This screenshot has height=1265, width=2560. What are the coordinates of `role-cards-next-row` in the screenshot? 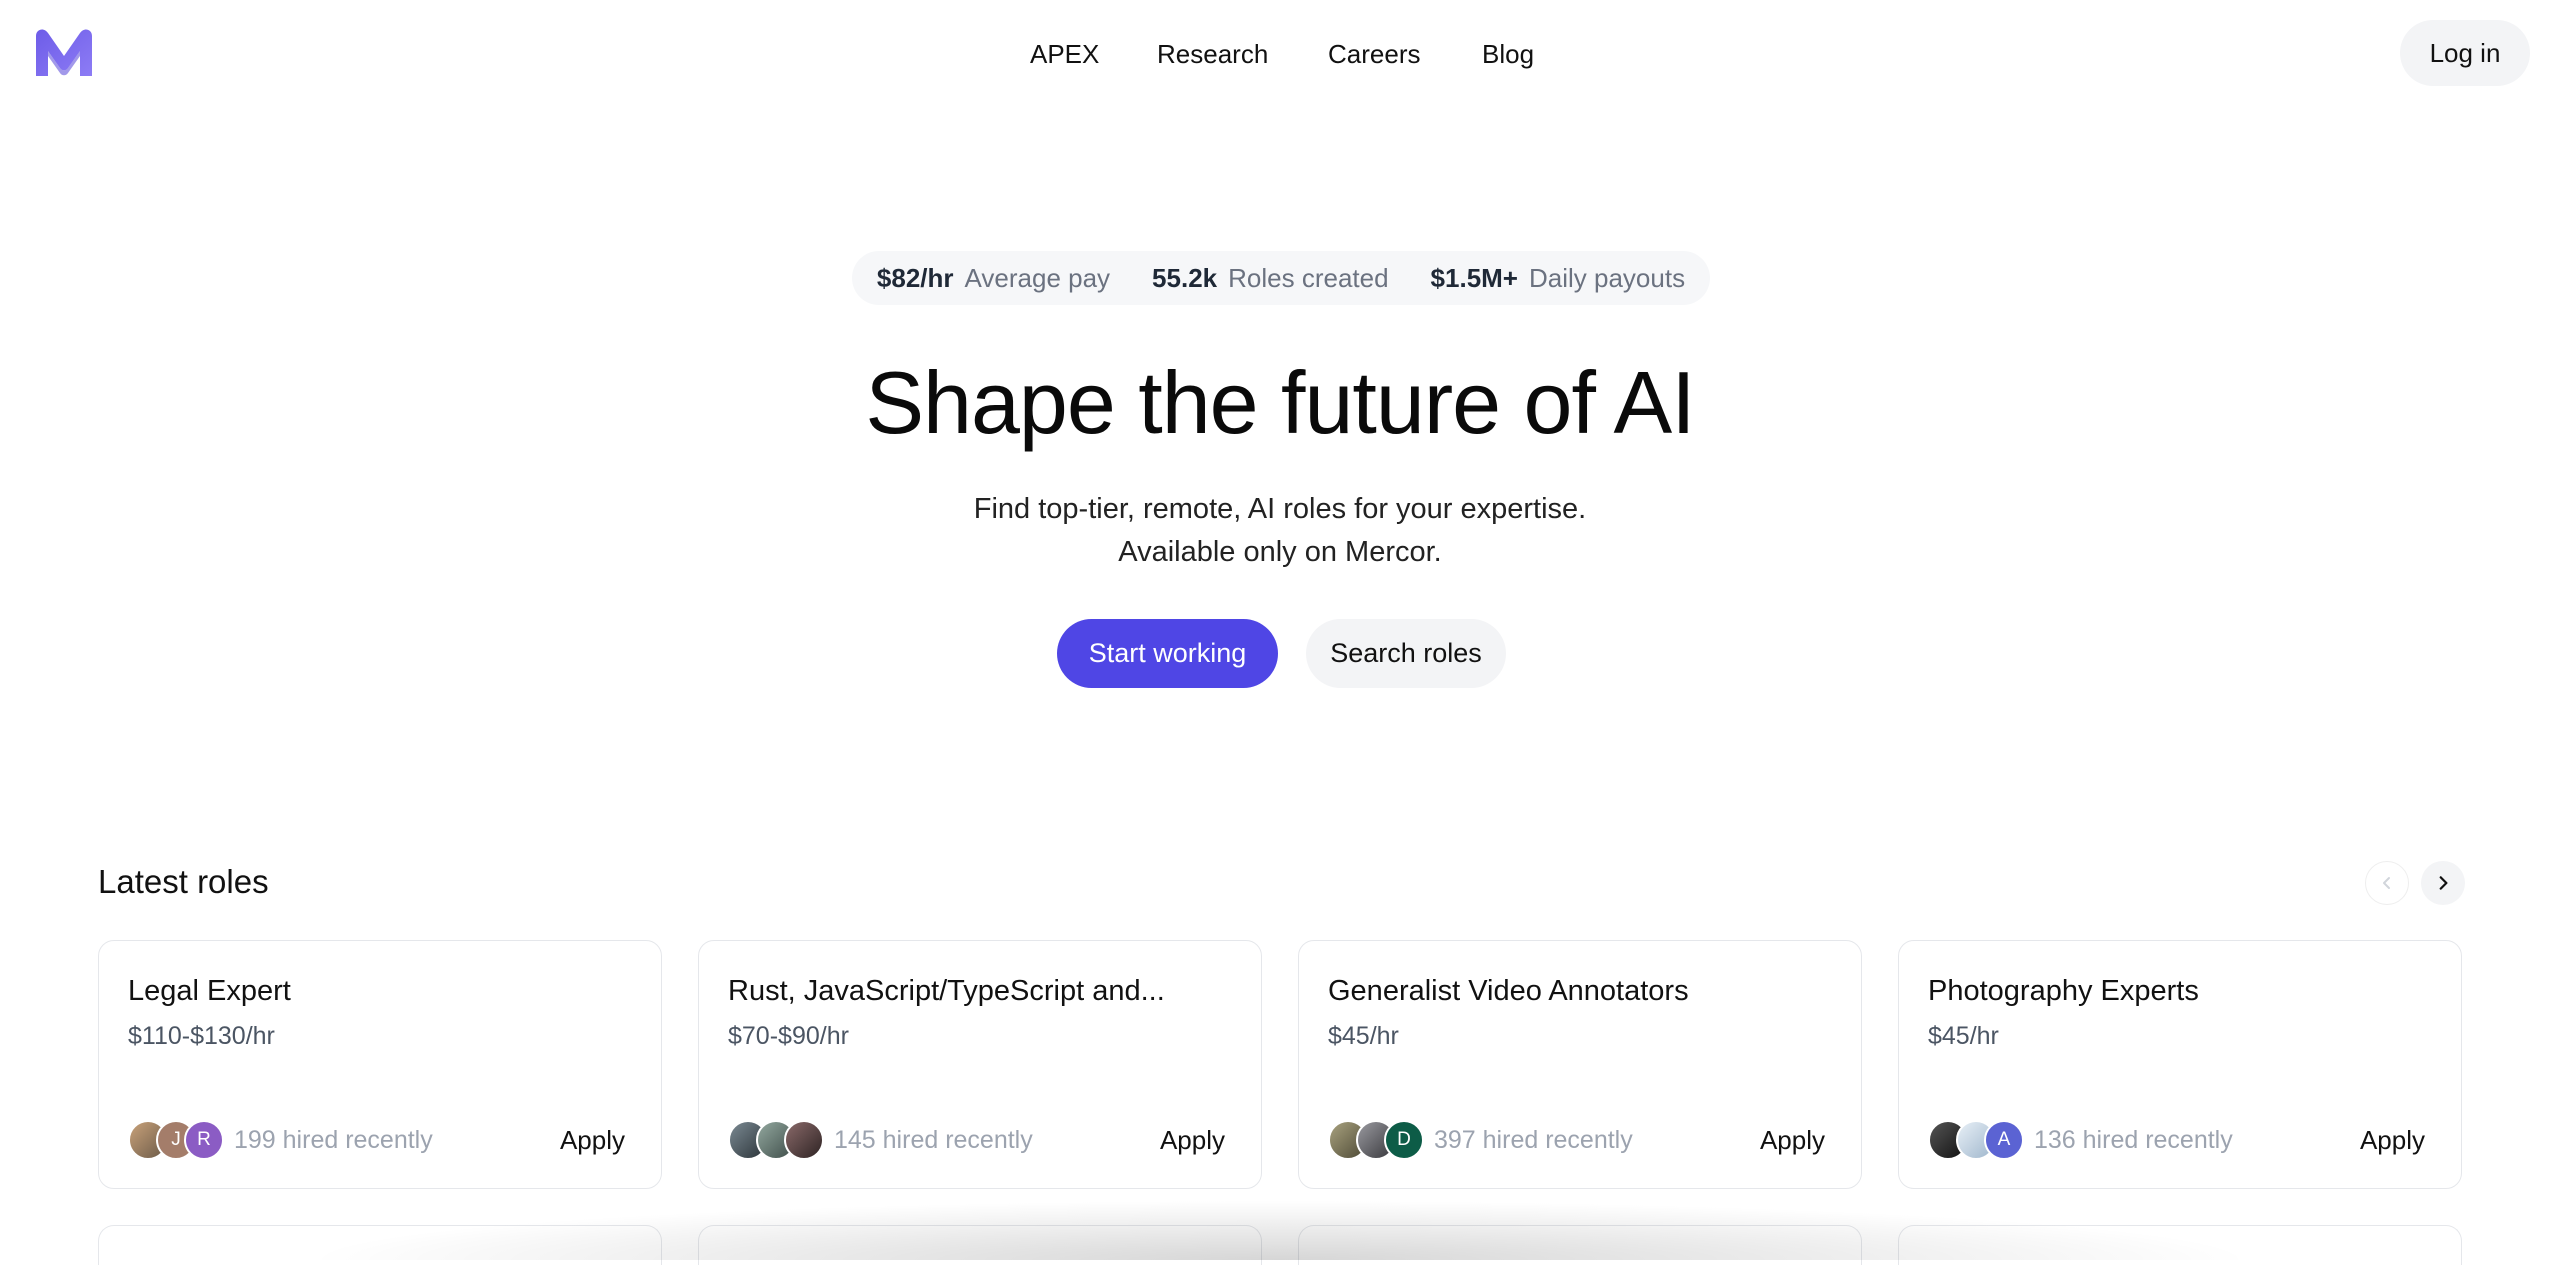 It's located at (1280, 1245).